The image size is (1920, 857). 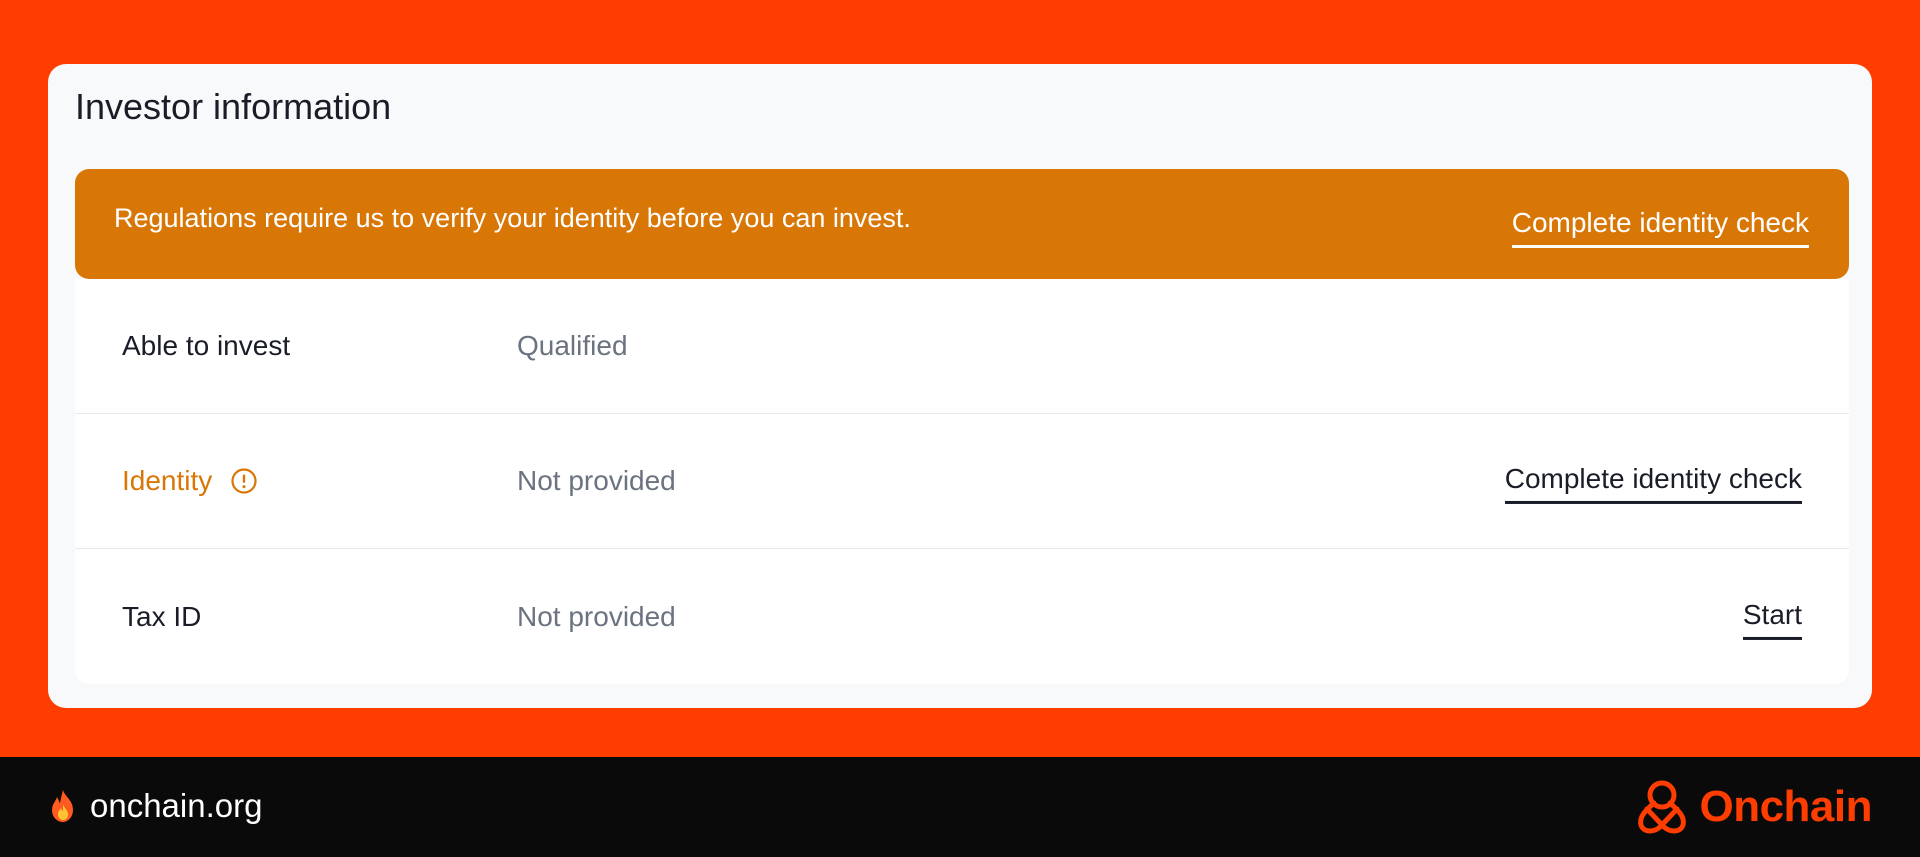 I want to click on row-label-identity: Identity, so click(x=190, y=481).